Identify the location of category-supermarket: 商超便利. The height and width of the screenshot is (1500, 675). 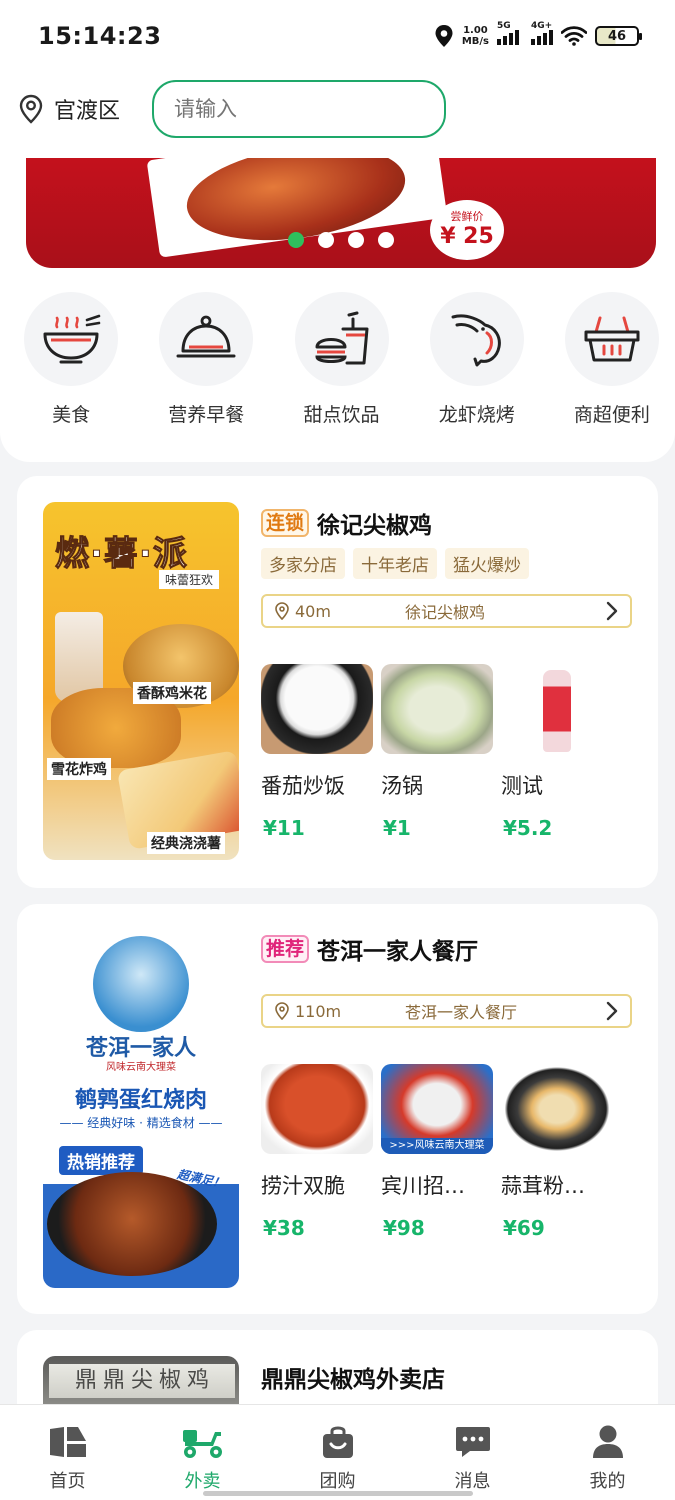
(612, 359).